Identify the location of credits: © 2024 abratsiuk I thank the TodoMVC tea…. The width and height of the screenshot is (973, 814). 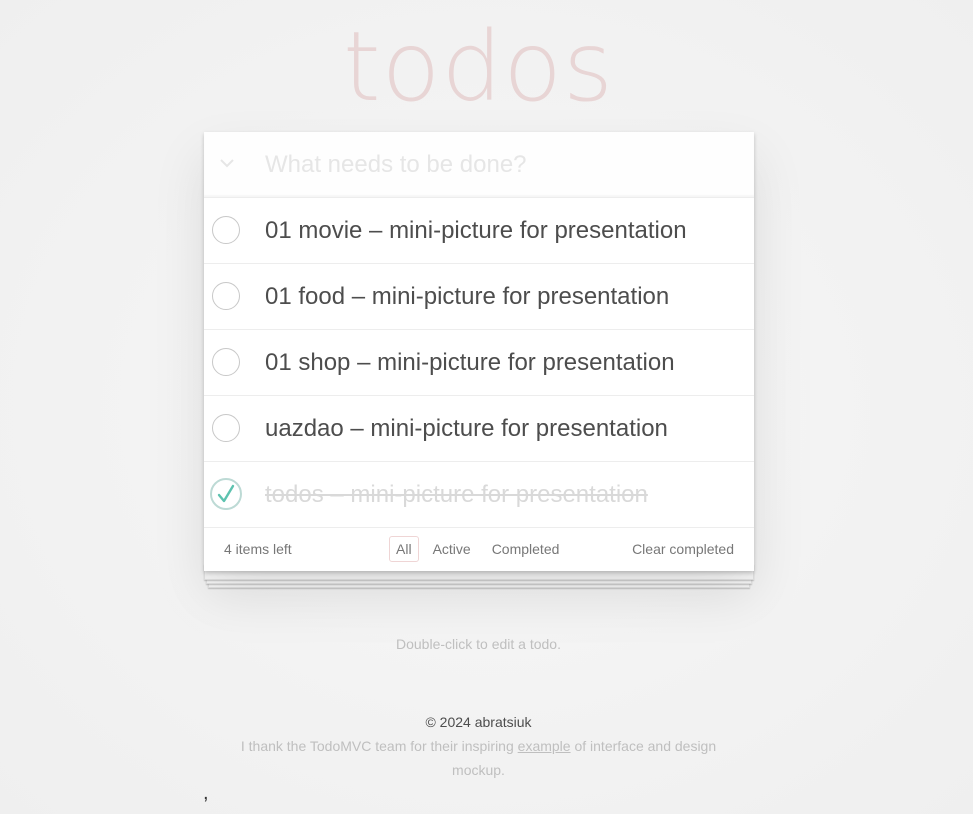
(478, 746).